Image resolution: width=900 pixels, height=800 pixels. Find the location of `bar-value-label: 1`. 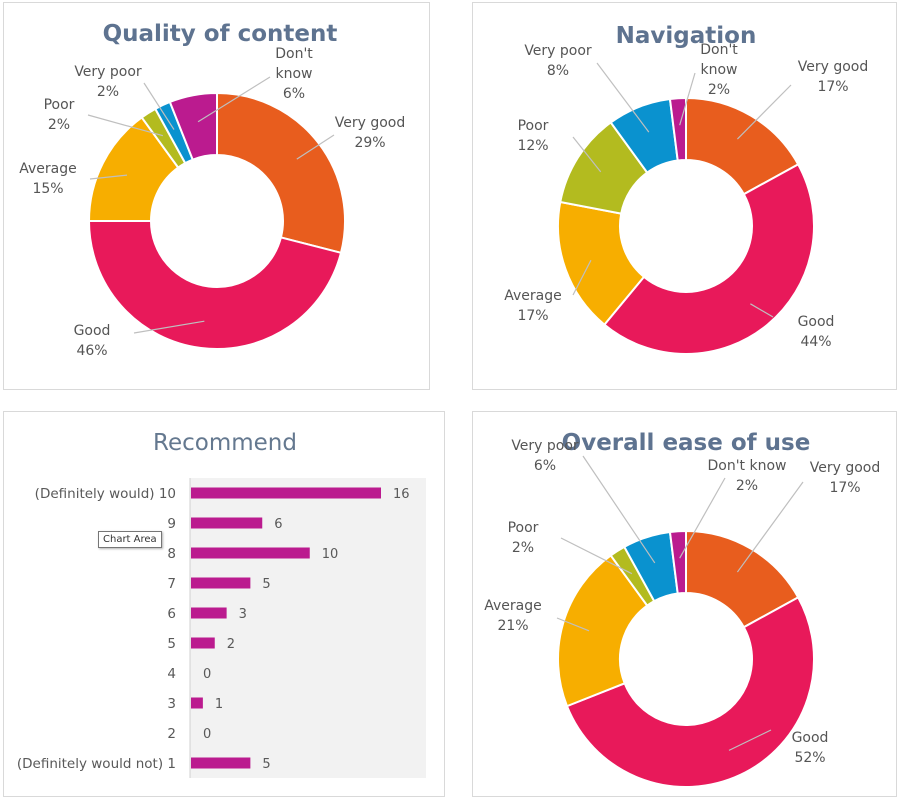

bar-value-label: 1 is located at coordinates (219, 704).